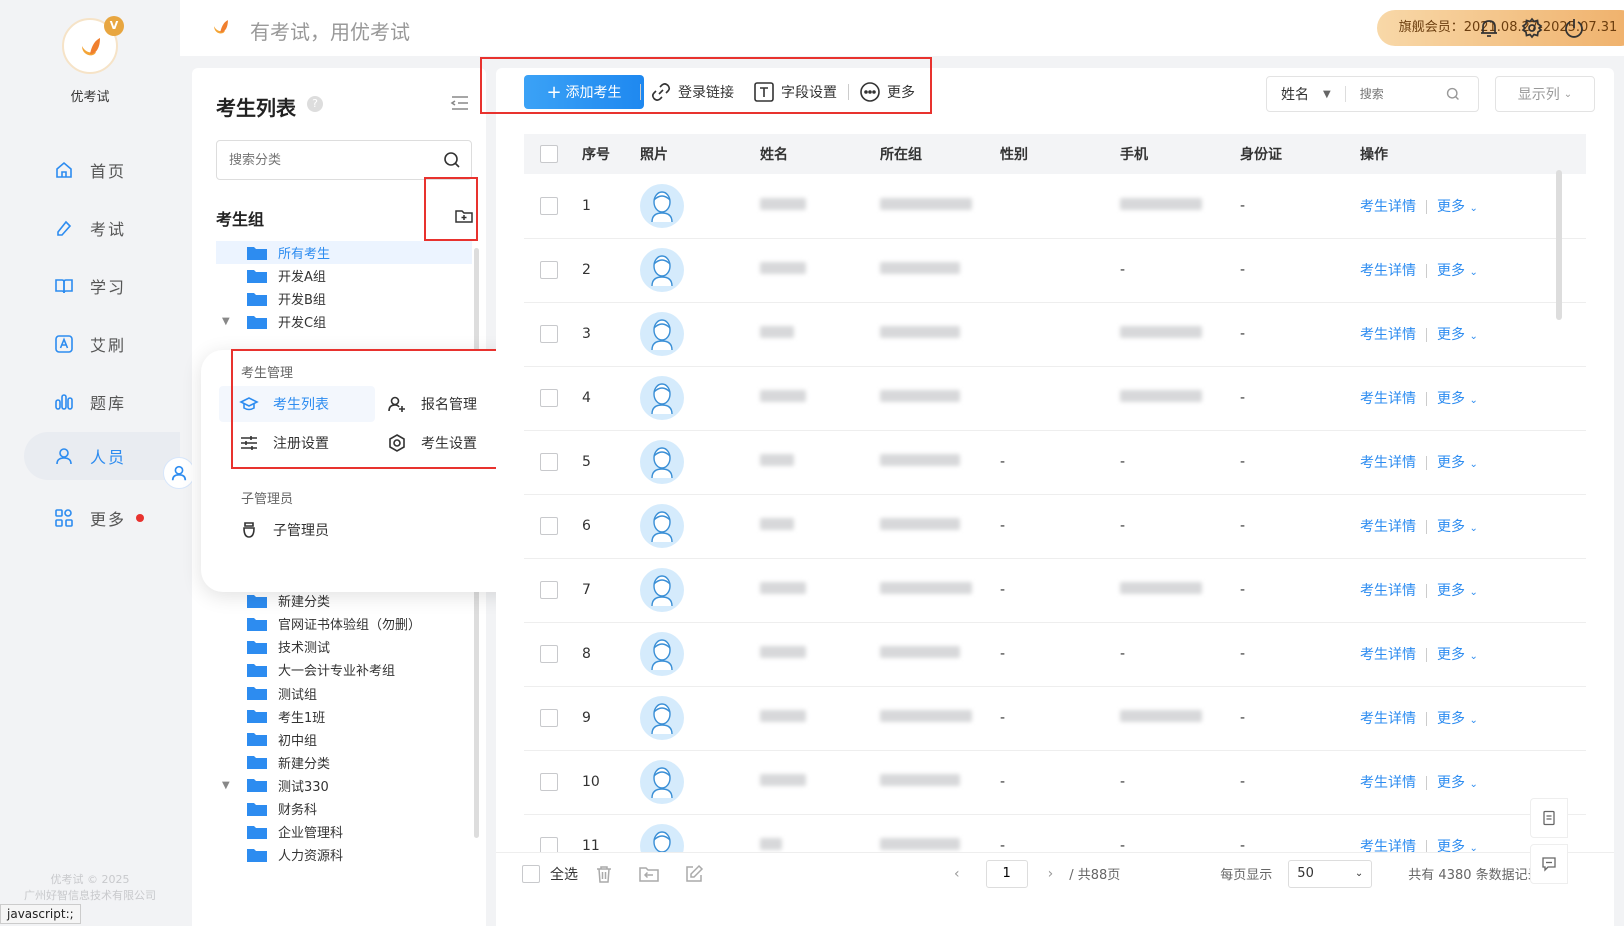  Describe the element at coordinates (297, 404) in the screenshot. I see `submenu-student-list: 考生列表` at that location.